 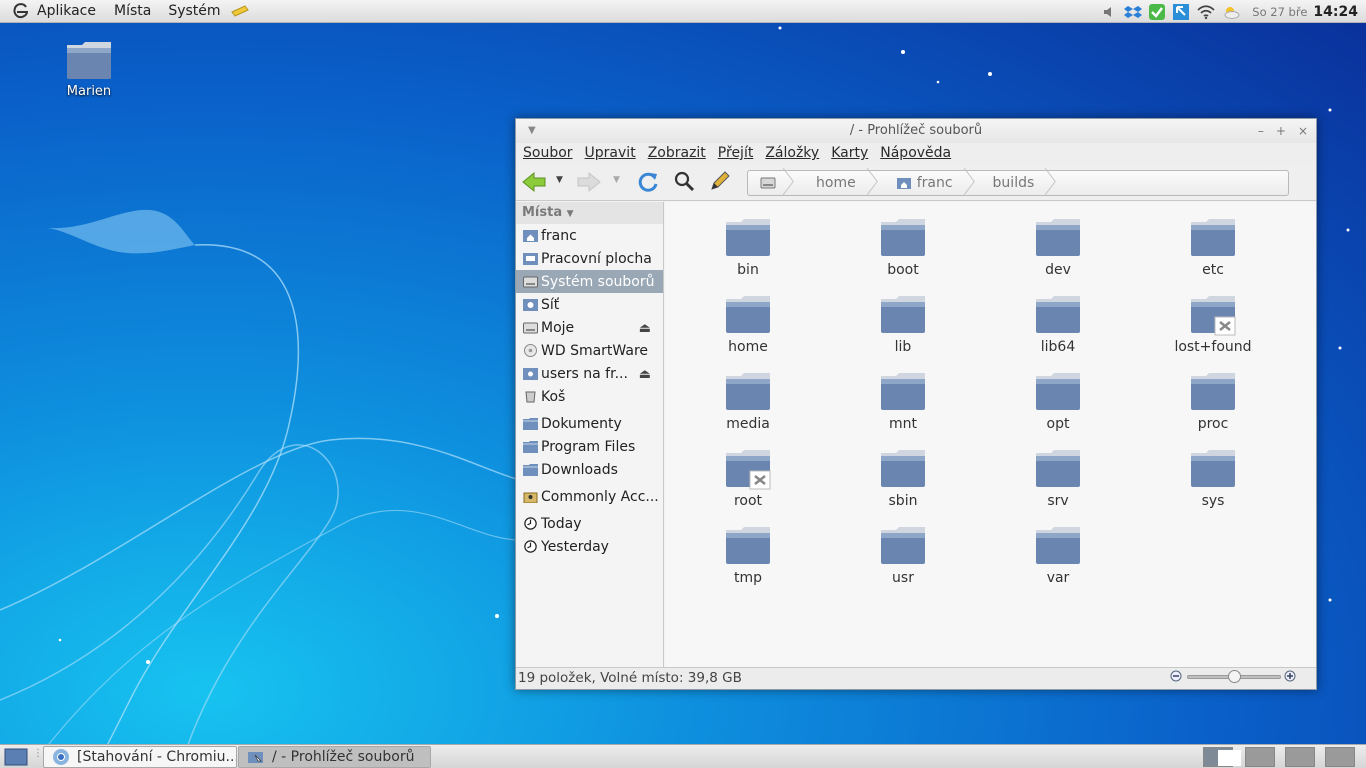 What do you see at coordinates (1177, 677) in the screenshot?
I see `zoom-out-icon` at bounding box center [1177, 677].